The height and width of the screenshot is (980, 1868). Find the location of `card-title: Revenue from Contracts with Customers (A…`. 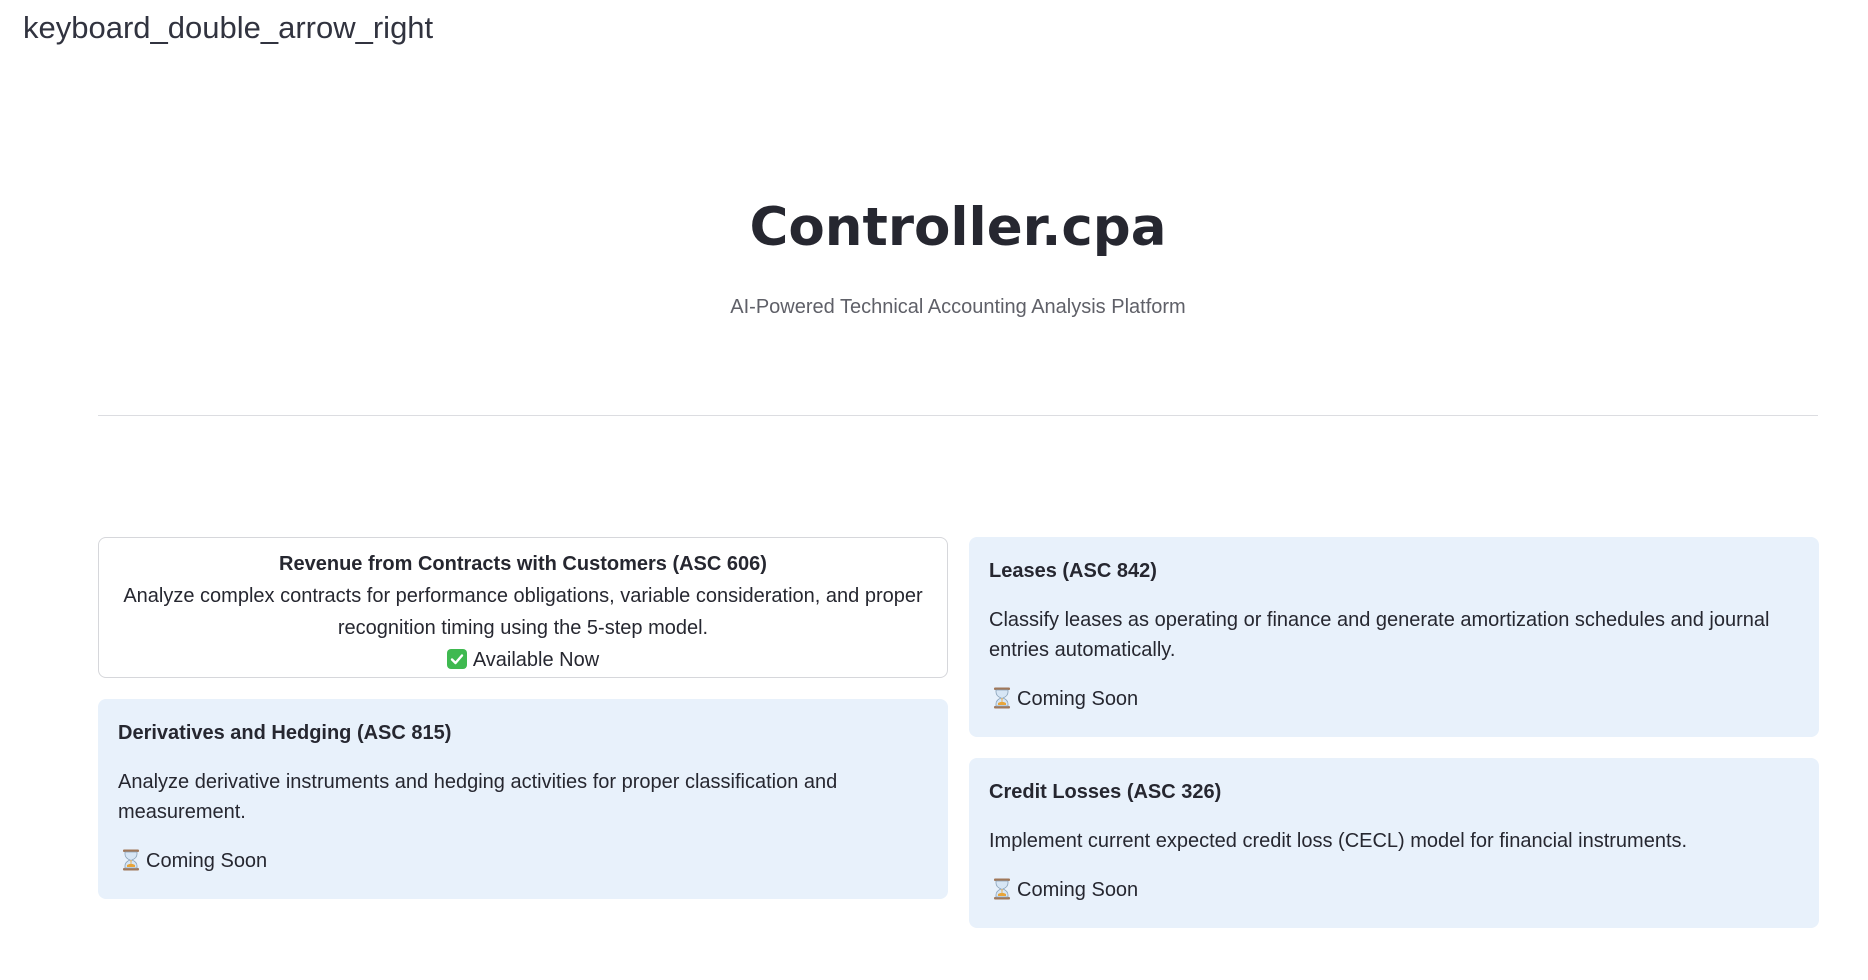

card-title: Revenue from Contracts with Customers (A… is located at coordinates (523, 564).